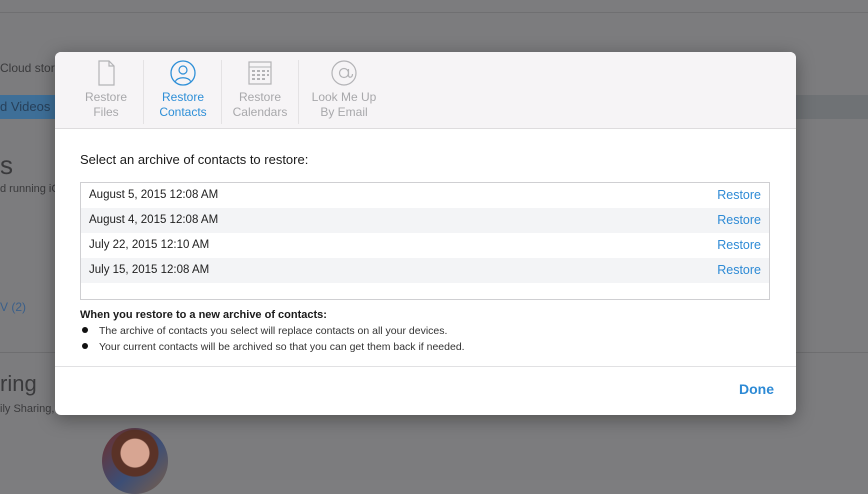 Image resolution: width=868 pixels, height=494 pixels. I want to click on table-row: August 5, 2015 12:08 AM Restore, so click(425, 195).